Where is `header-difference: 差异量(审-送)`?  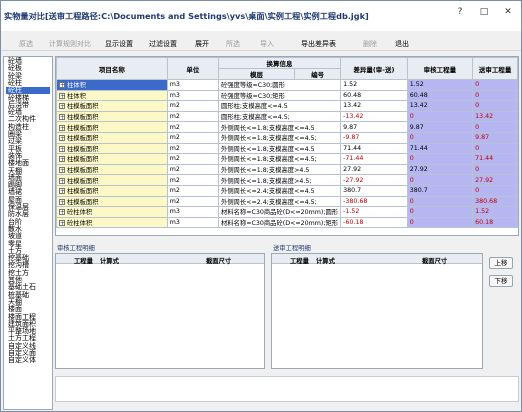 header-difference: 差异量(审-送) is located at coordinates (374, 68).